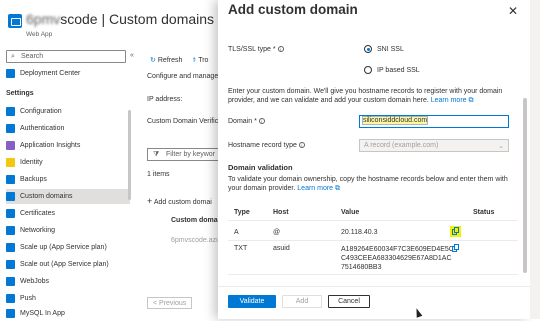 This screenshot has width=540, height=321. I want to click on hostname-record-type-placeholder: A record (example.com), so click(401, 145).